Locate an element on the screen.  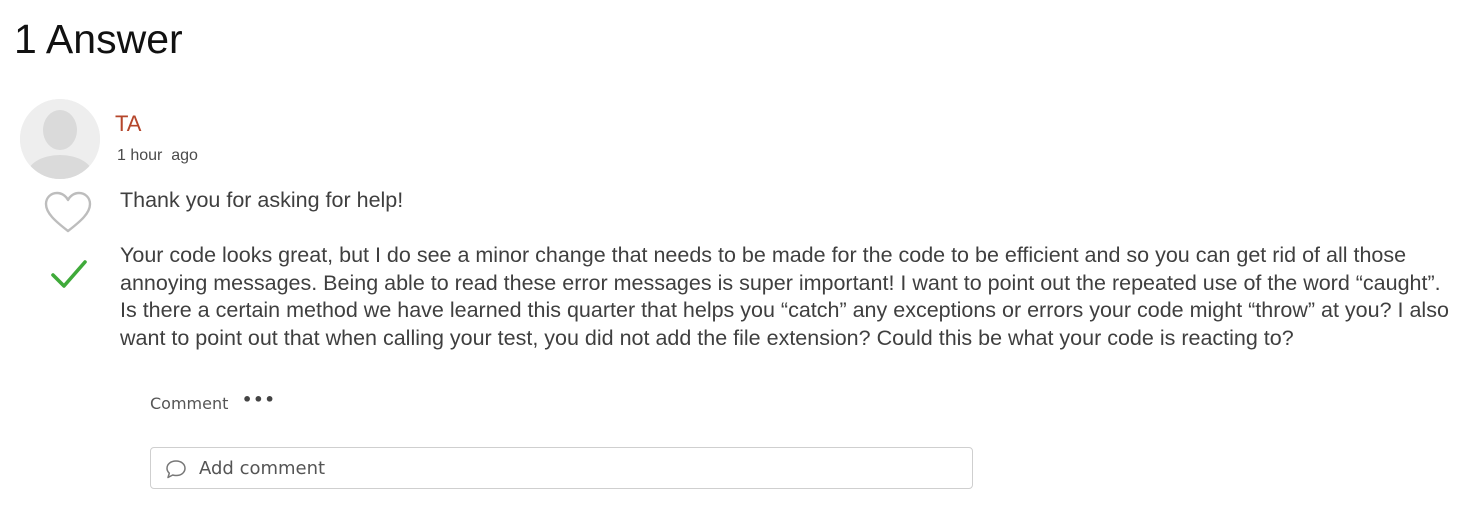
more-options-icon: ••• is located at coordinates (259, 399).